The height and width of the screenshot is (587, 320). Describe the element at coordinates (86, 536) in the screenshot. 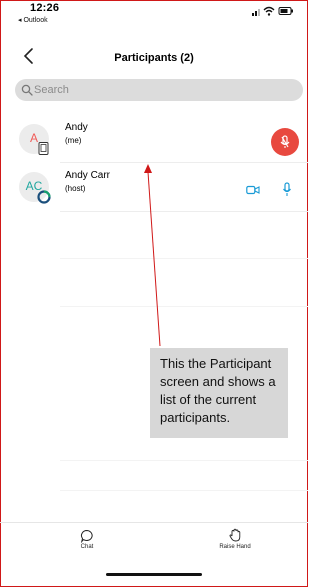

I see `chat-icon` at that location.